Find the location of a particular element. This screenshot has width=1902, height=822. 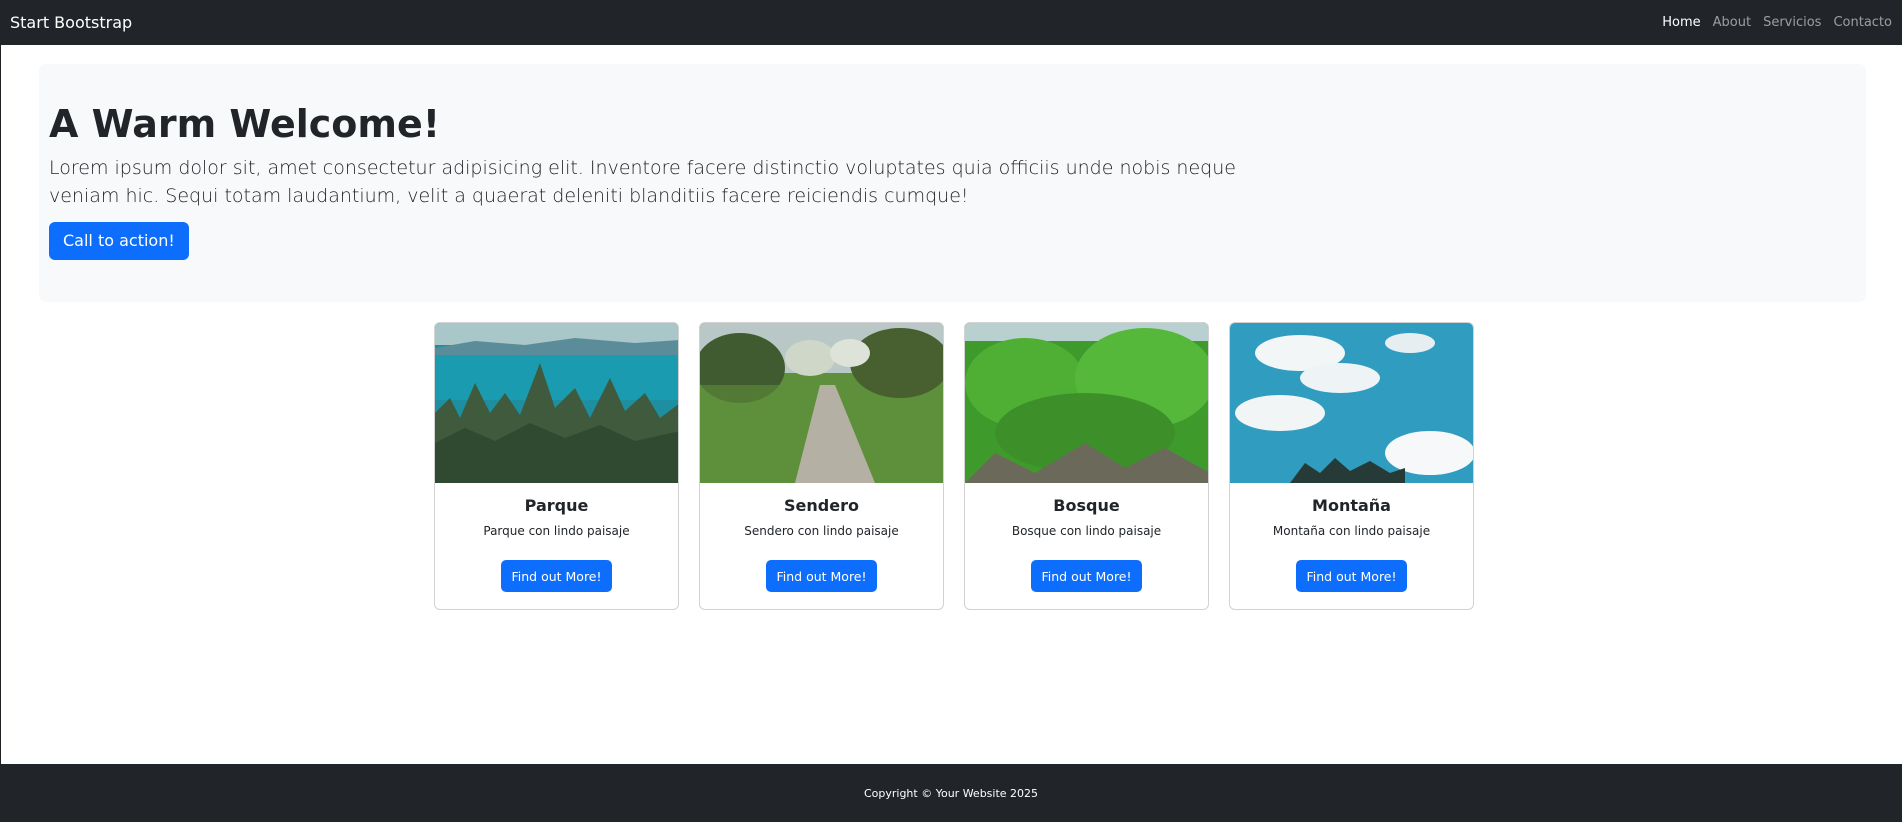

footer: Copyright © Your Website 2025 is located at coordinates (951, 793).